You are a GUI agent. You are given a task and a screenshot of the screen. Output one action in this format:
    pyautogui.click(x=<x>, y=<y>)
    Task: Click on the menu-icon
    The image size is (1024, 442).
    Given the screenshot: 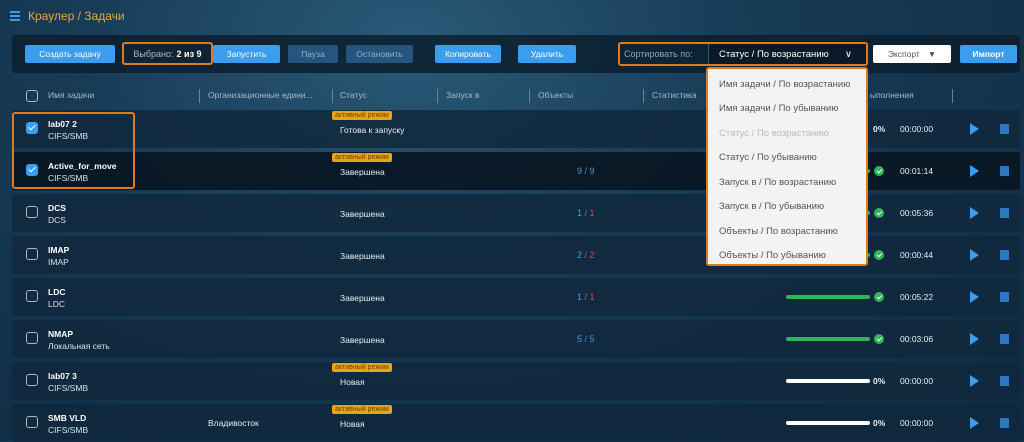 What is the action you would take?
    pyautogui.click(x=15, y=16)
    